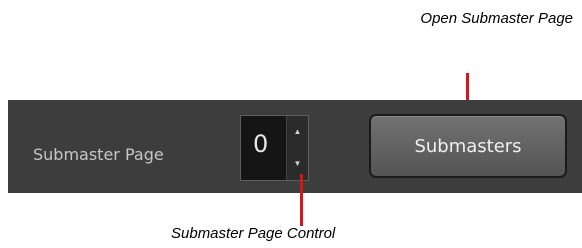 The width and height of the screenshot is (582, 248). What do you see at coordinates (253, 233) in the screenshot?
I see `callout-submaster-page-control: Submaster Page Control` at bounding box center [253, 233].